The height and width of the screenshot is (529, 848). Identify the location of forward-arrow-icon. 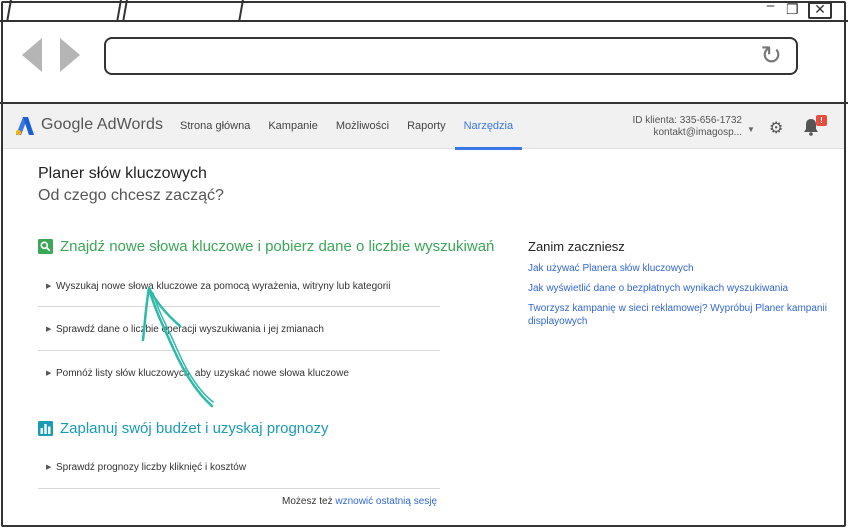
(70, 55).